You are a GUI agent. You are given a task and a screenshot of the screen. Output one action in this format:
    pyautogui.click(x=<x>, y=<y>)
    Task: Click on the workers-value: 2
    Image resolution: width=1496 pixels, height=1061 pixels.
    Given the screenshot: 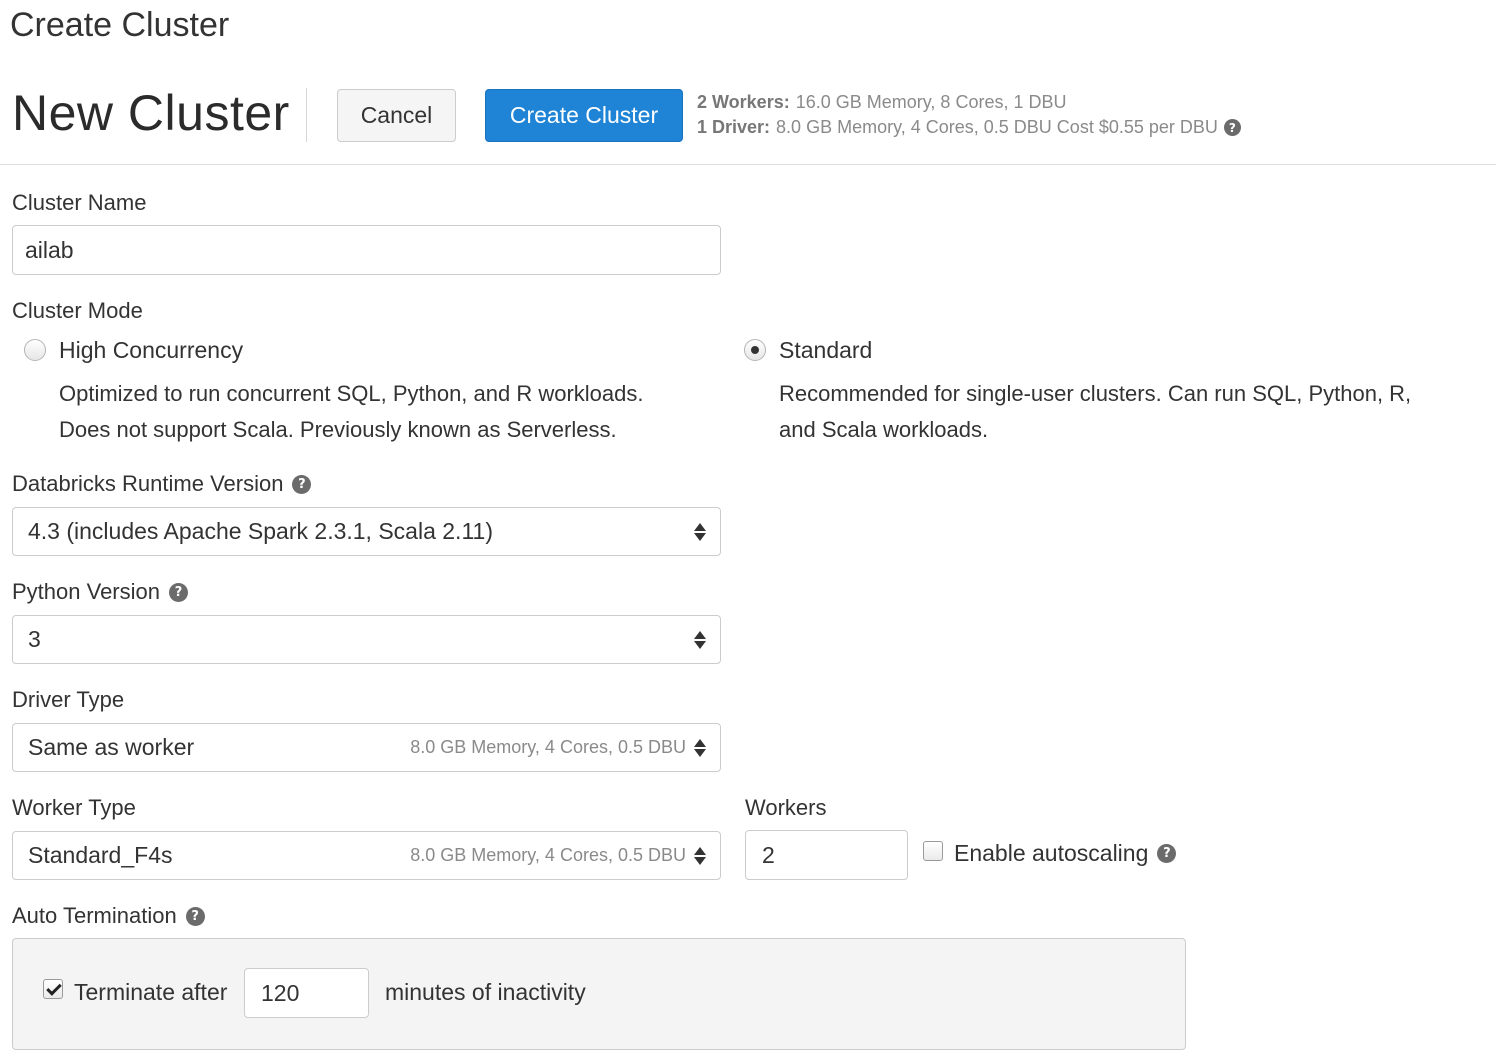 What is the action you would take?
    pyautogui.click(x=768, y=854)
    